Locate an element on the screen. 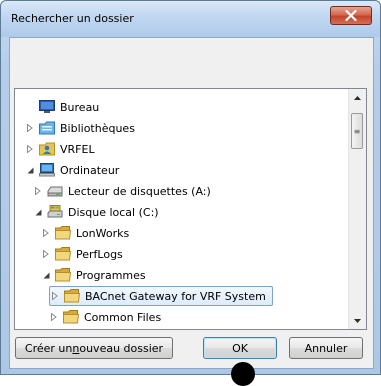  tree-item-label: Disque local (C:) is located at coordinates (113, 212).